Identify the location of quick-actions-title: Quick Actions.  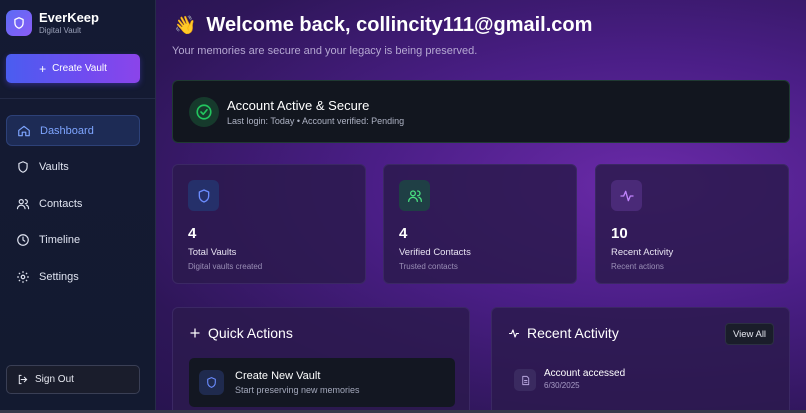
(241, 333).